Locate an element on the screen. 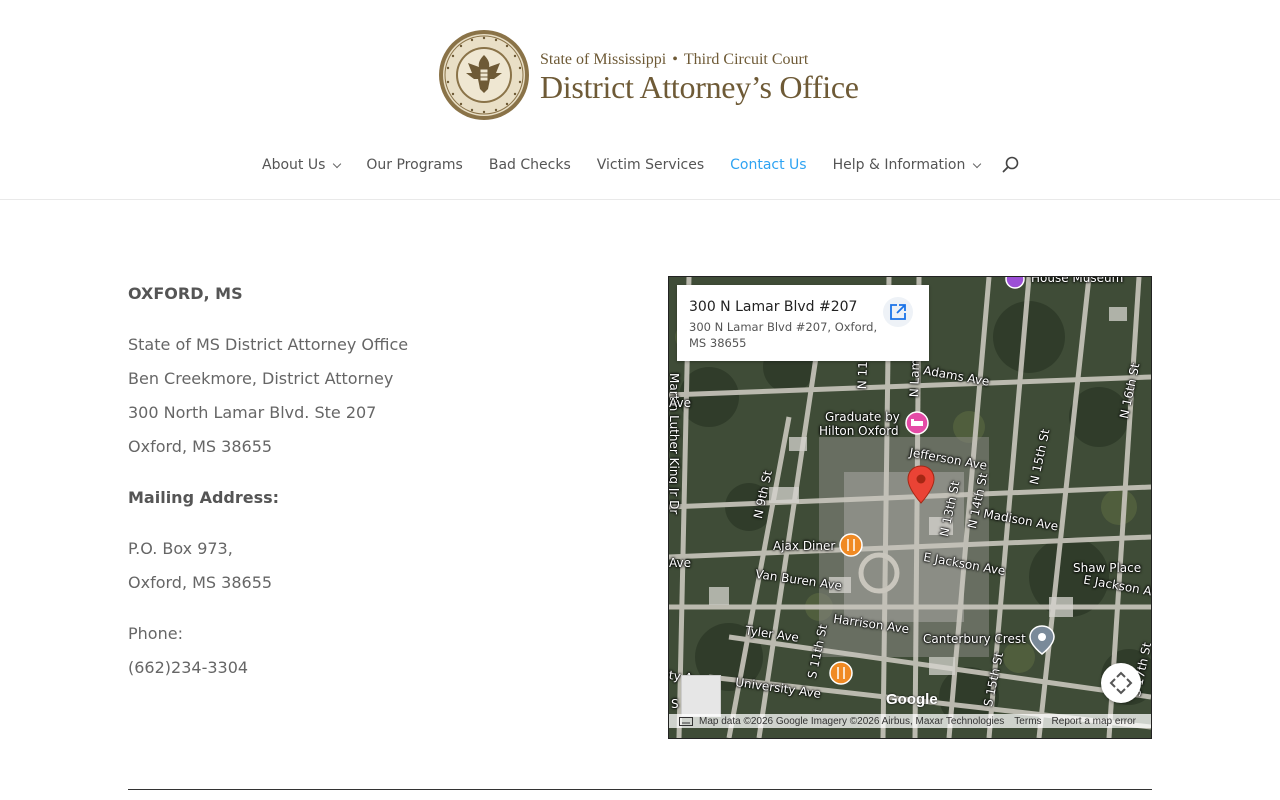 Image resolution: width=1280 pixels, height=800 pixels. nav-bad-checks: Bad Checks is located at coordinates (530, 165).